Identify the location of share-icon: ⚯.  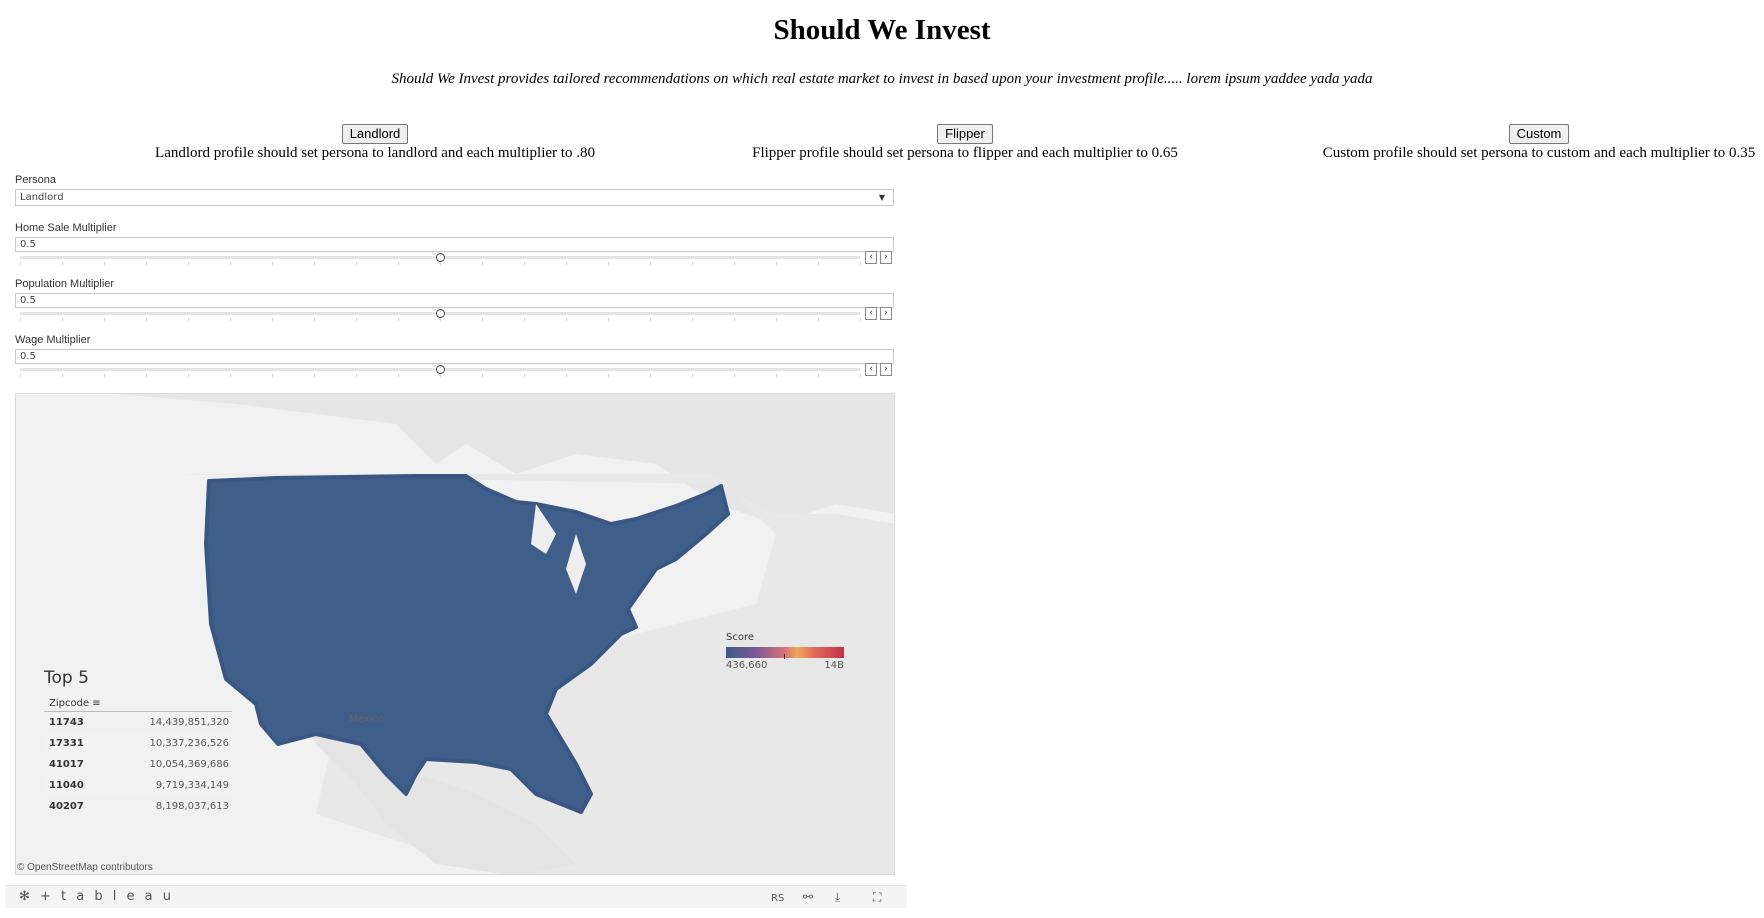
(808, 897).